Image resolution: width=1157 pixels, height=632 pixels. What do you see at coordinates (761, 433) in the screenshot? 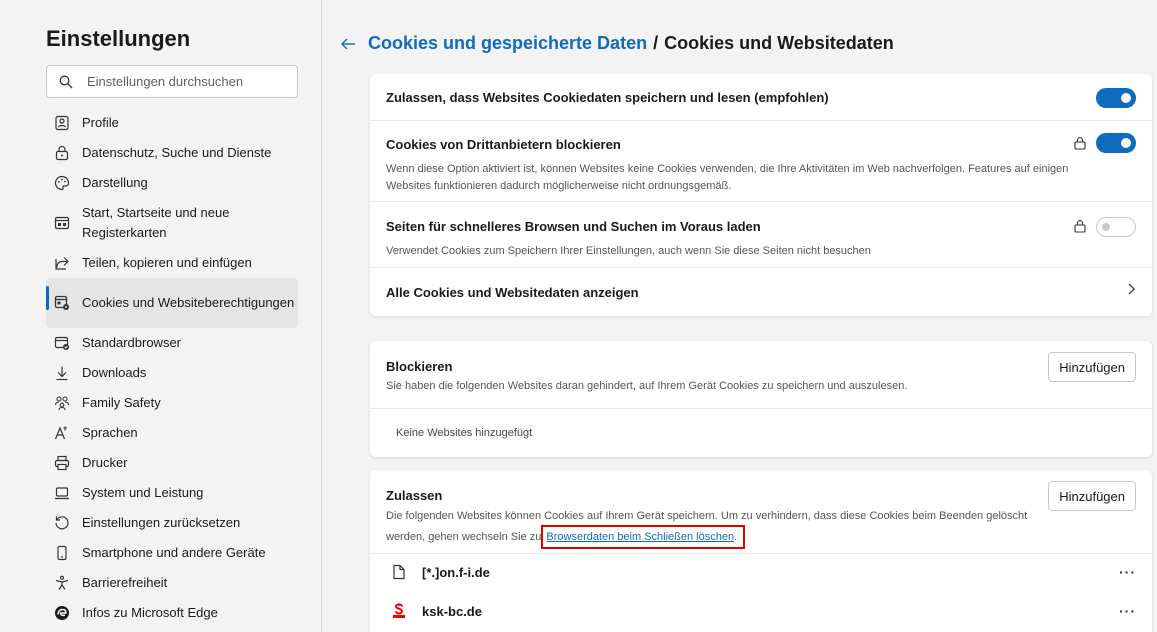
I see `block-empty-row: Keine Websites hinzugefügt` at bounding box center [761, 433].